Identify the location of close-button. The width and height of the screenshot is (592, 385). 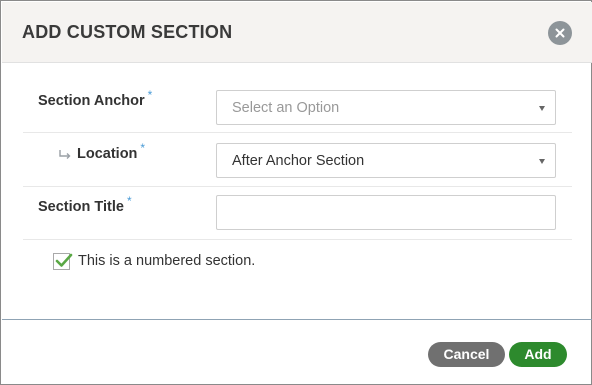
(560, 33).